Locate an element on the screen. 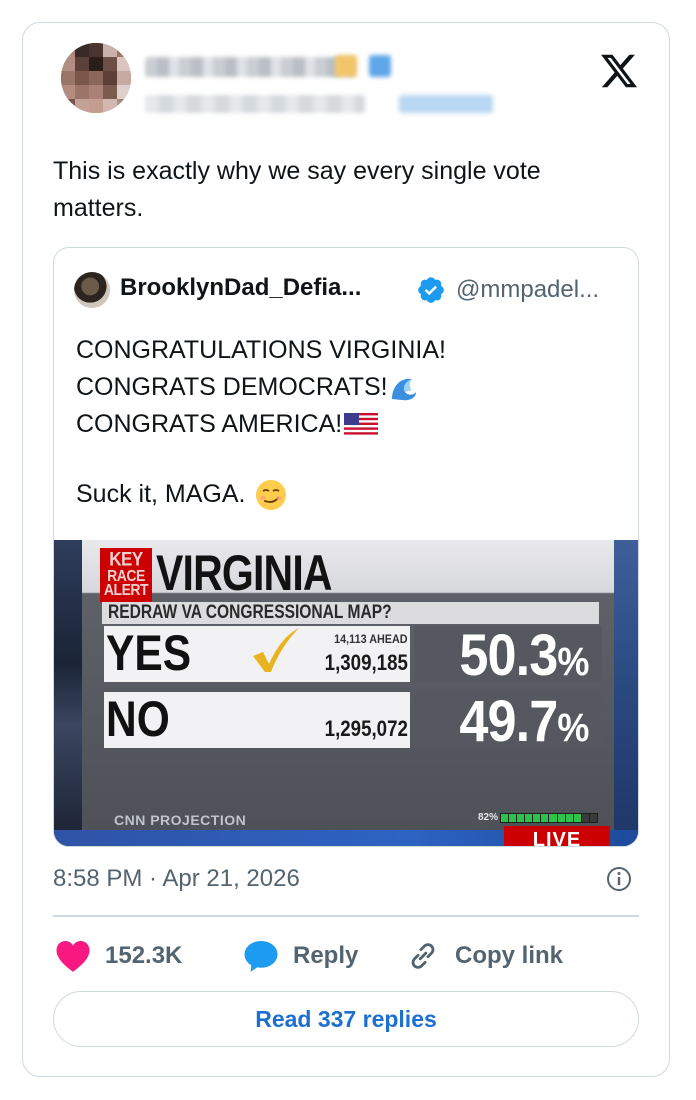 The image size is (696, 1100). x-logo-icon is located at coordinates (619, 71).